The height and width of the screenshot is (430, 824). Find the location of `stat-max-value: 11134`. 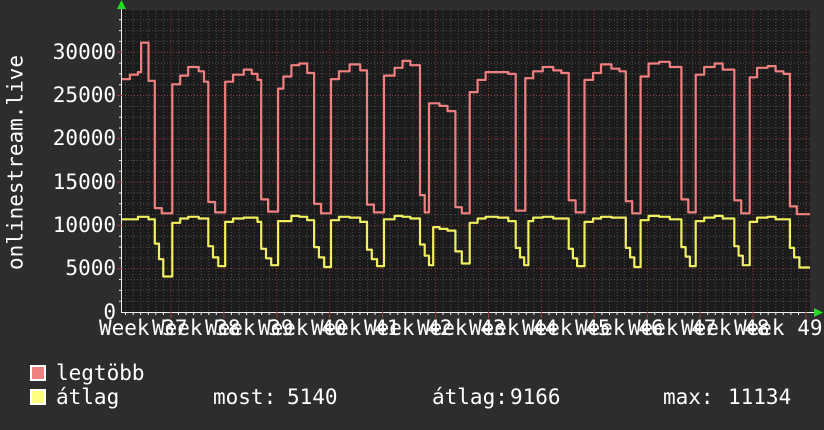

stat-max-value: 11134 is located at coordinates (760, 397).